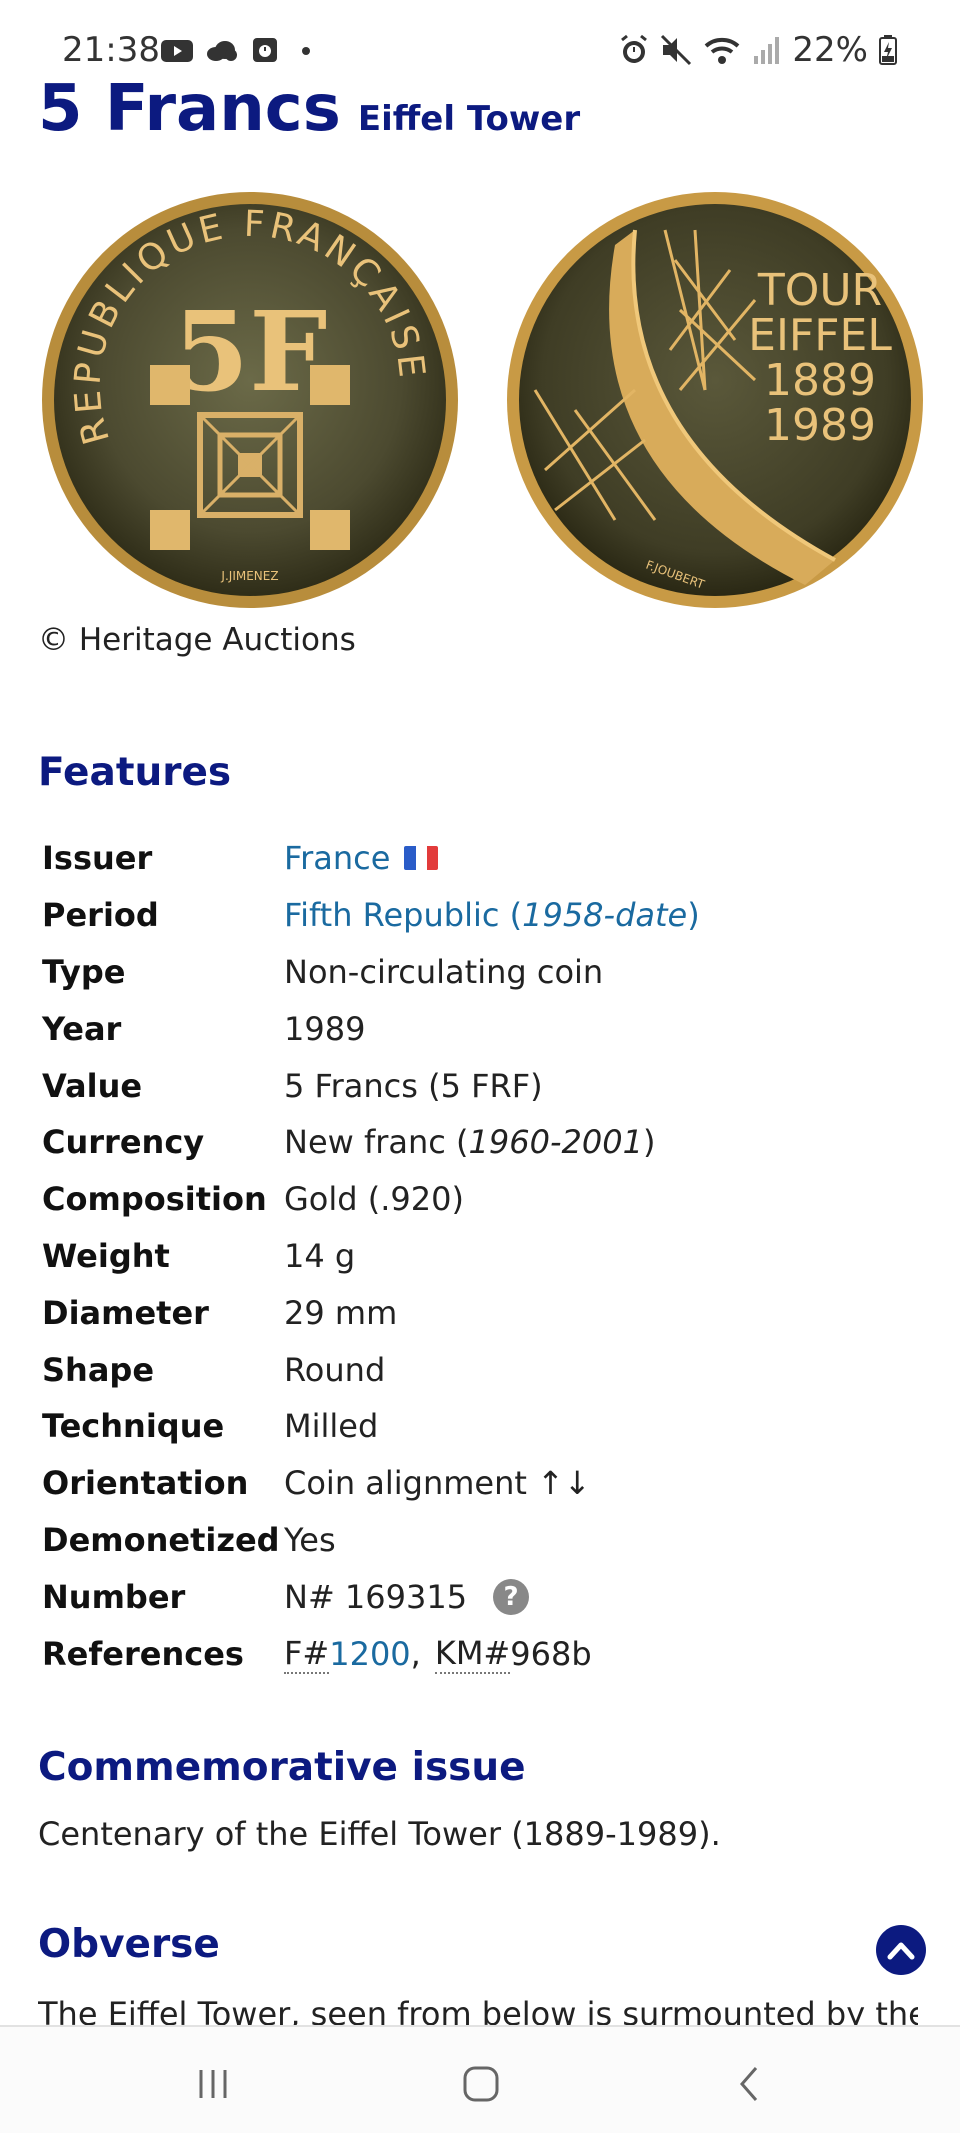 The height and width of the screenshot is (2133, 960). I want to click on status-right: 22%, so click(758, 50).